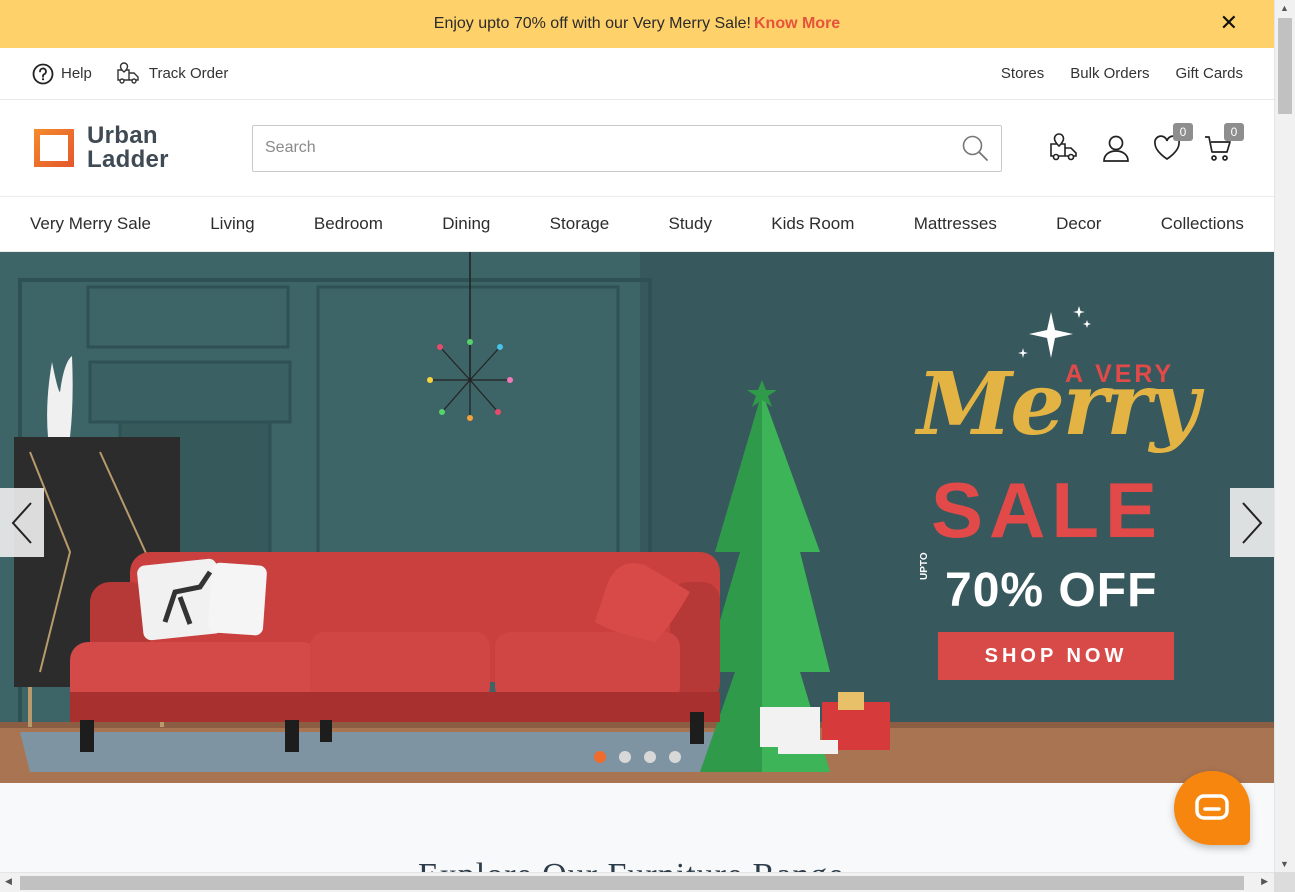 Image resolution: width=1295 pixels, height=892 pixels. What do you see at coordinates (812, 224) in the screenshot?
I see `nav-item-kids-room: Kids Room` at bounding box center [812, 224].